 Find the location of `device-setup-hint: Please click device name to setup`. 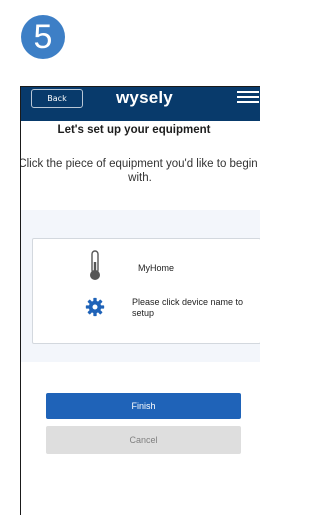

device-setup-hint: Please click device name to setup is located at coordinates (188, 307).